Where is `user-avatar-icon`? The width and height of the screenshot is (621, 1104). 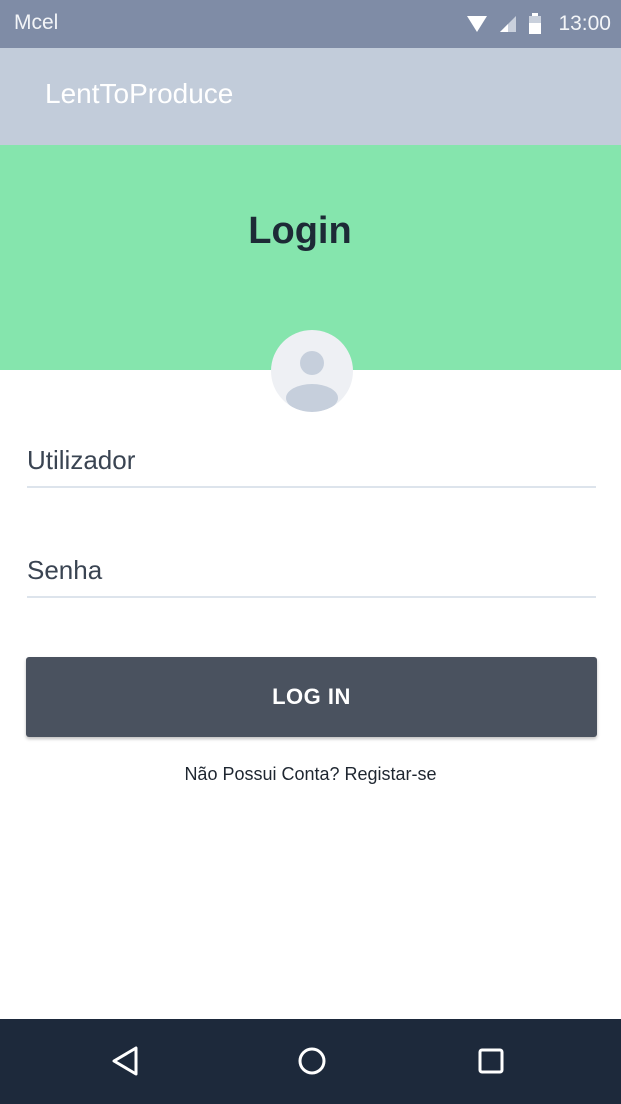 user-avatar-icon is located at coordinates (312, 371).